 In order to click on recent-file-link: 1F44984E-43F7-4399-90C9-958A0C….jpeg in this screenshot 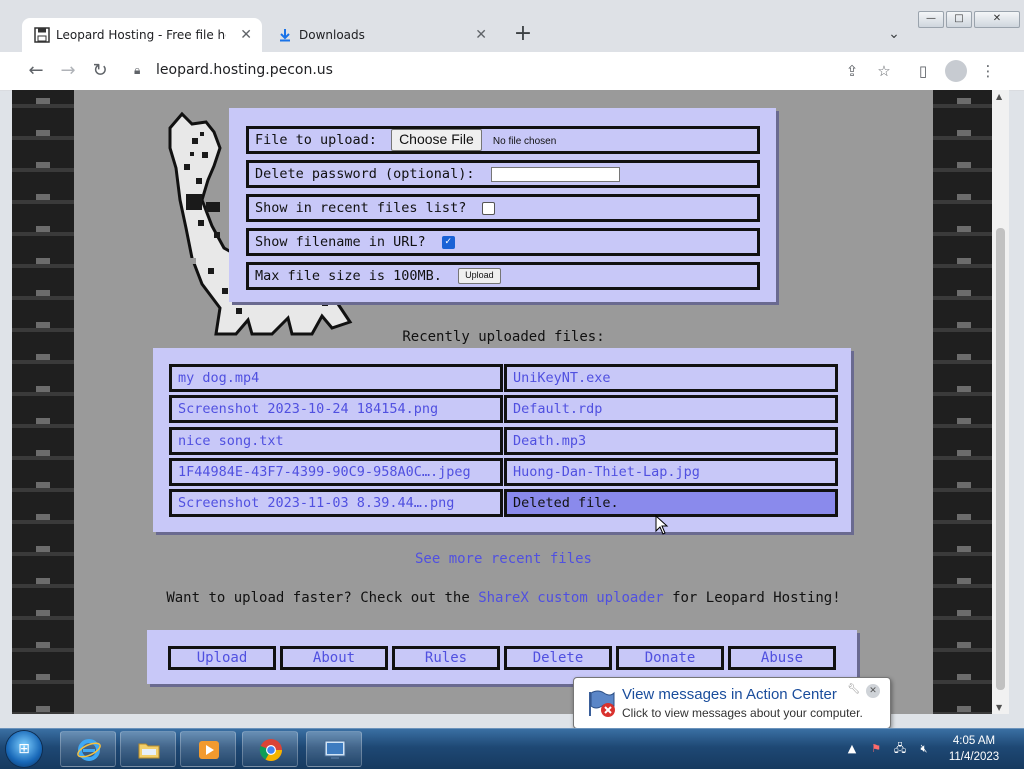, I will do `click(336, 472)`.